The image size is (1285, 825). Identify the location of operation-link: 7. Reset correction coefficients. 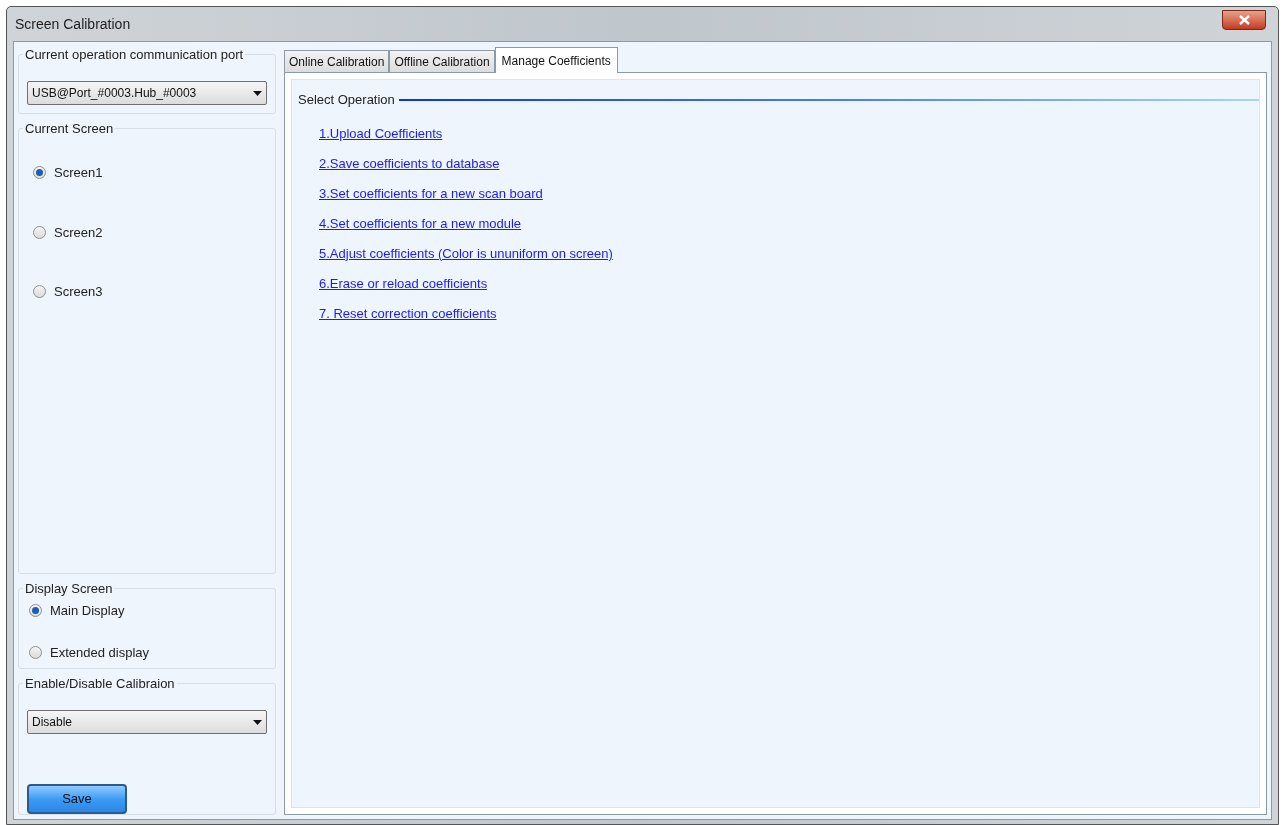
(408, 313).